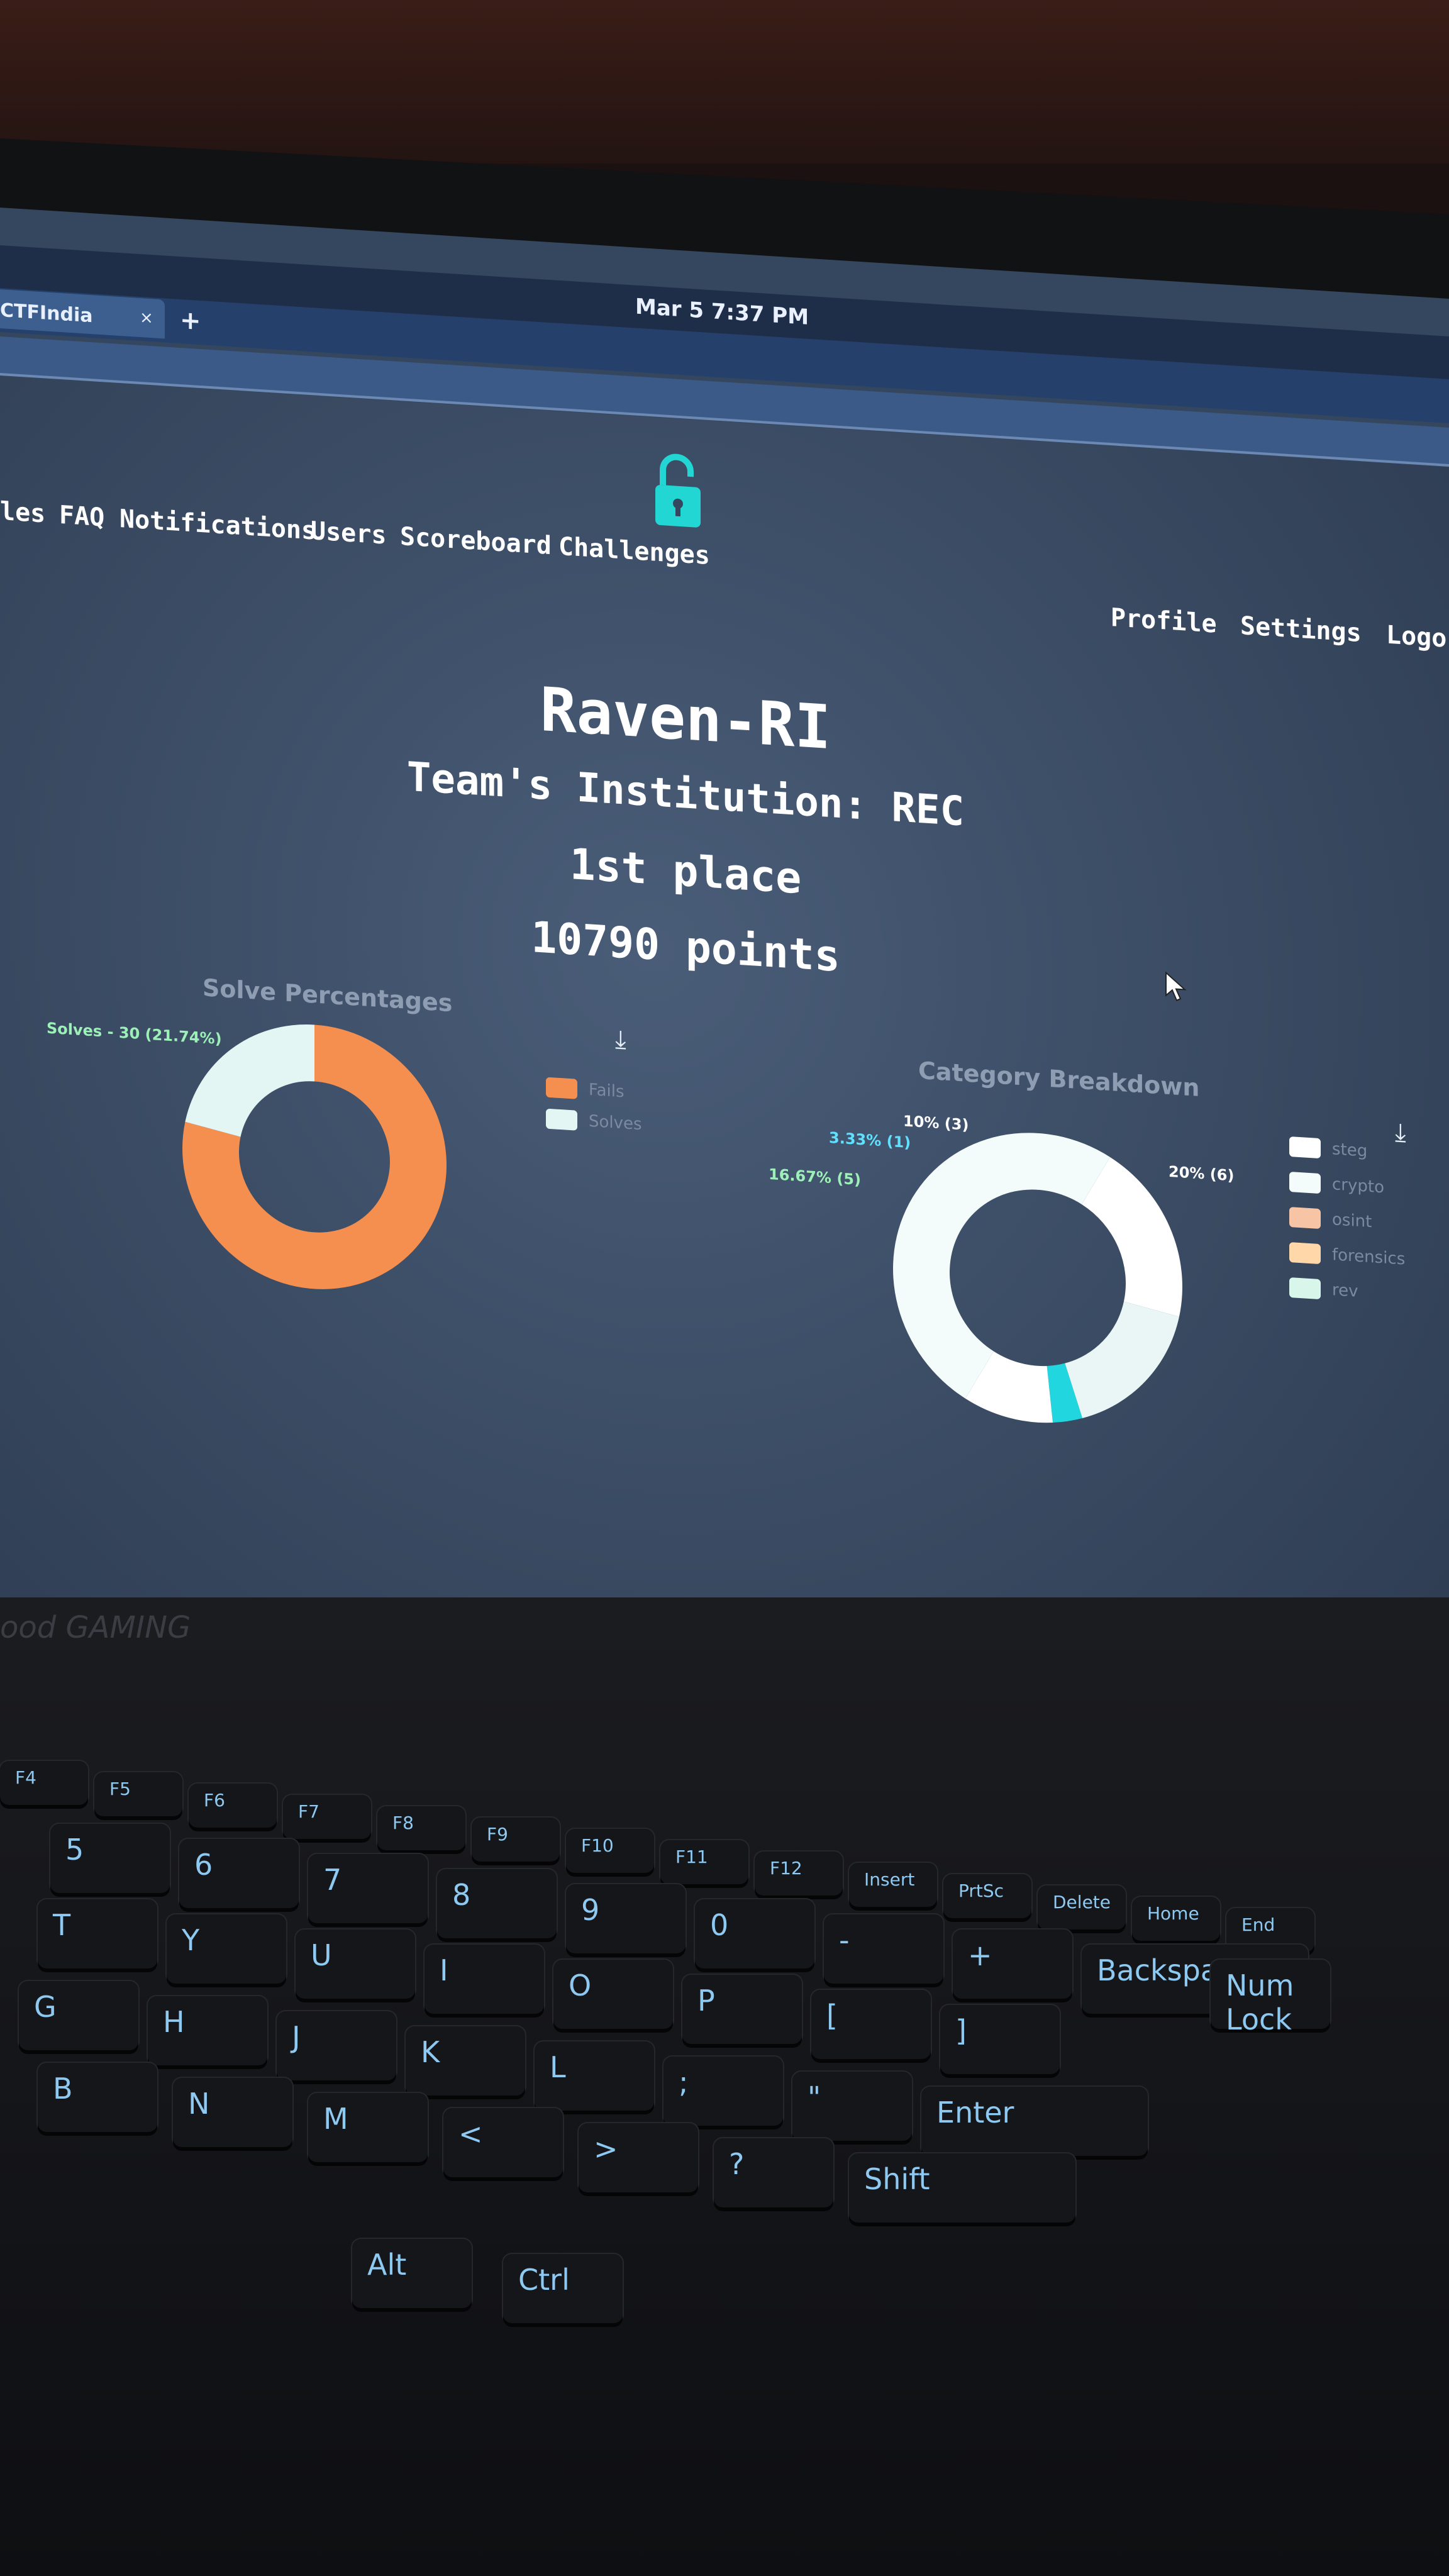  I want to click on nav-profile-link: Profile, so click(1164, 621).